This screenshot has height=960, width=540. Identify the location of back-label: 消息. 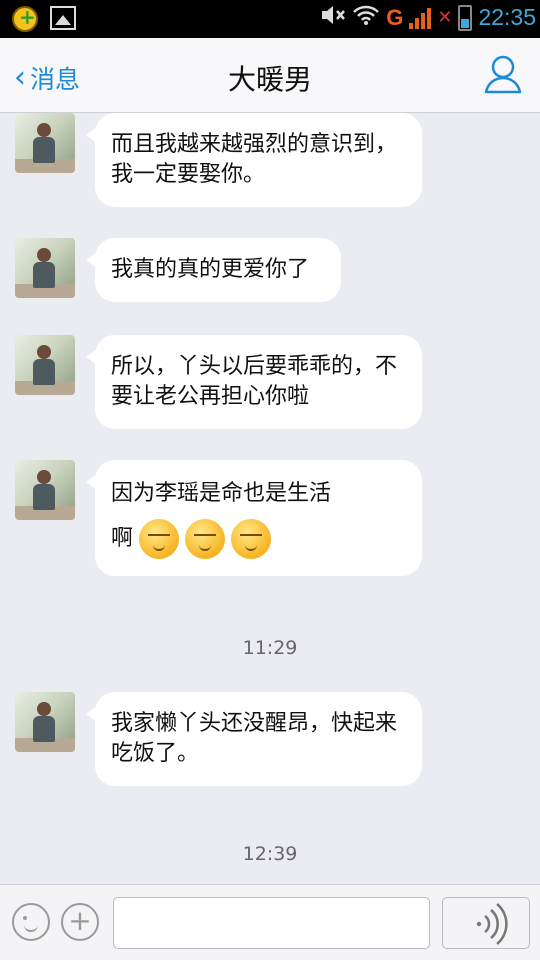
(55, 79).